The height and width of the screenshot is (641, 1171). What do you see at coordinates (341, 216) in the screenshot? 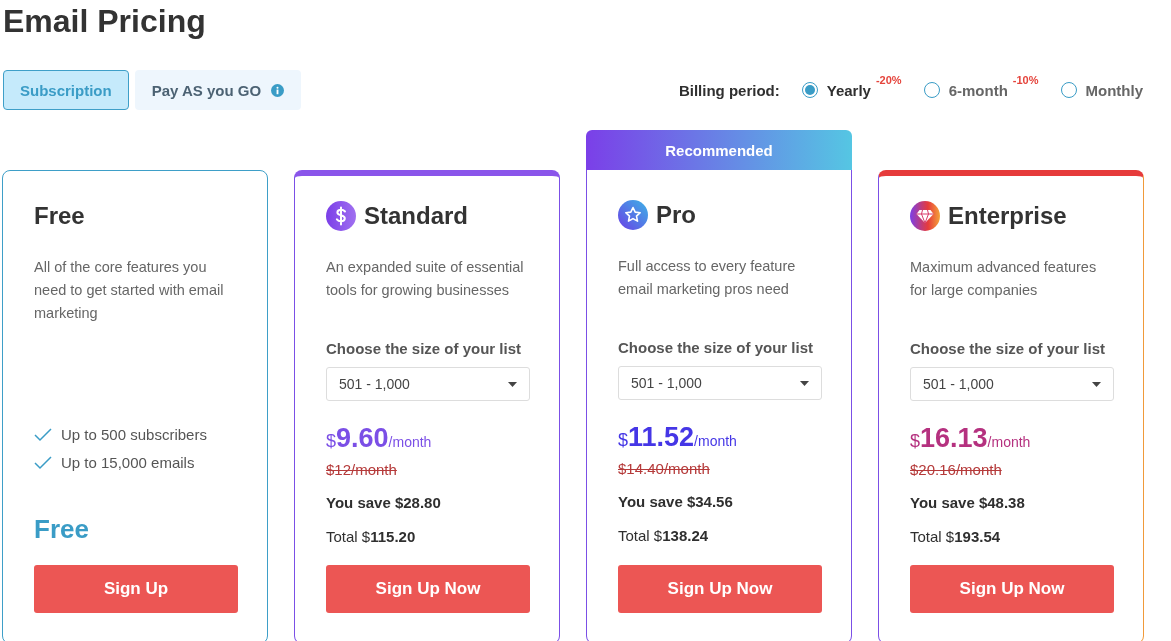
I see `dollar-icon` at bounding box center [341, 216].